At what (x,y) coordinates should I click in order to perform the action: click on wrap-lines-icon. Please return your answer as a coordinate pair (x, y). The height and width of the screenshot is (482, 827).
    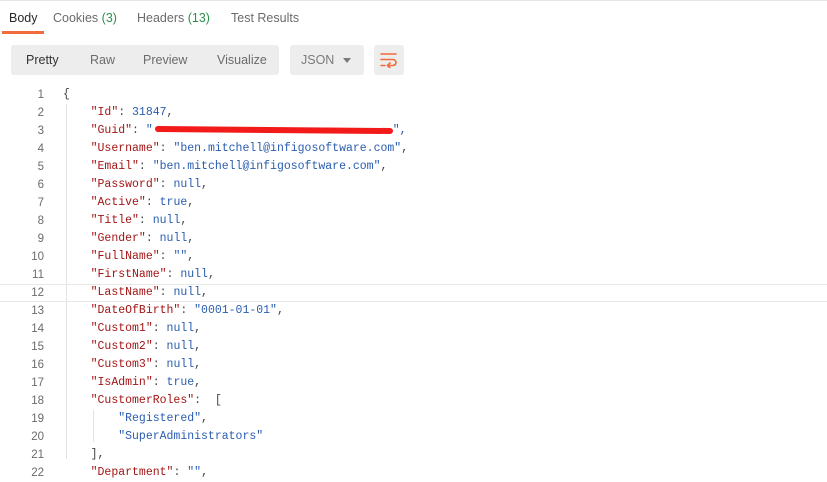
    Looking at the image, I should click on (388, 60).